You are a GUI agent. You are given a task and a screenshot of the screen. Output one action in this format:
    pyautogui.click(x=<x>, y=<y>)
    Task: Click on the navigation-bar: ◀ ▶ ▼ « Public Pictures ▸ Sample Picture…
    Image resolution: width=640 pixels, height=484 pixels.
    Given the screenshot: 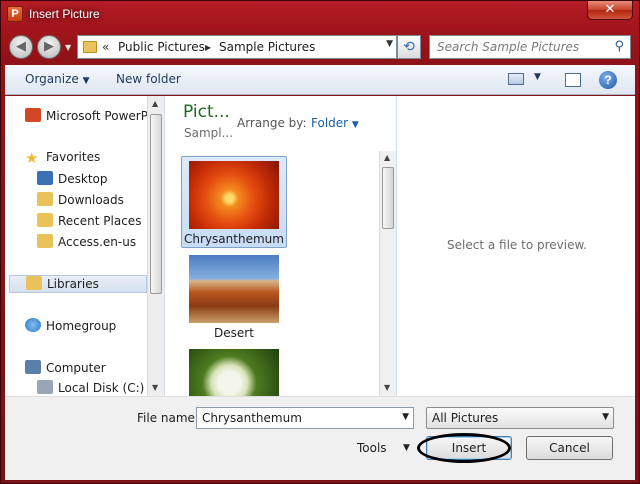 What is the action you would take?
    pyautogui.click(x=320, y=47)
    